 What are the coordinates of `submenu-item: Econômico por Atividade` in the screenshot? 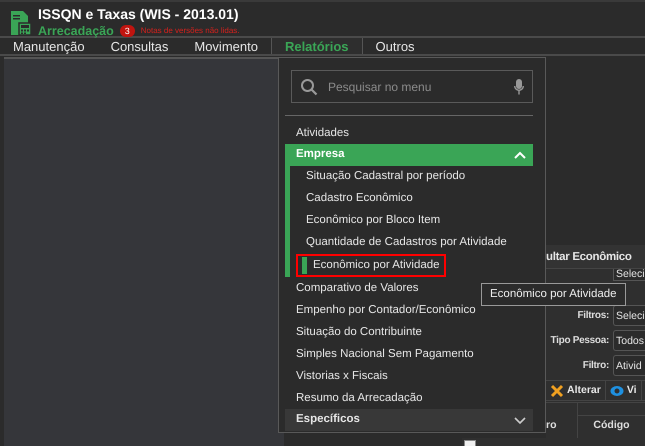 It's located at (371, 265).